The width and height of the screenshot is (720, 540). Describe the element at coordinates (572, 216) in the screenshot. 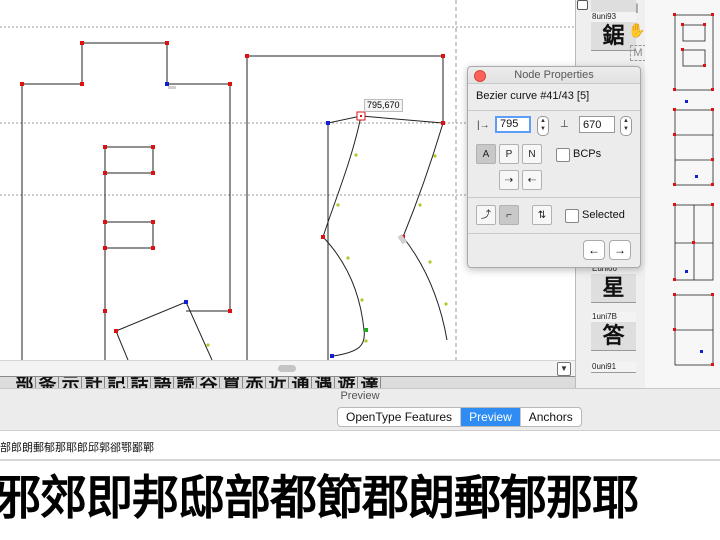

I see `selected-checkbox` at that location.